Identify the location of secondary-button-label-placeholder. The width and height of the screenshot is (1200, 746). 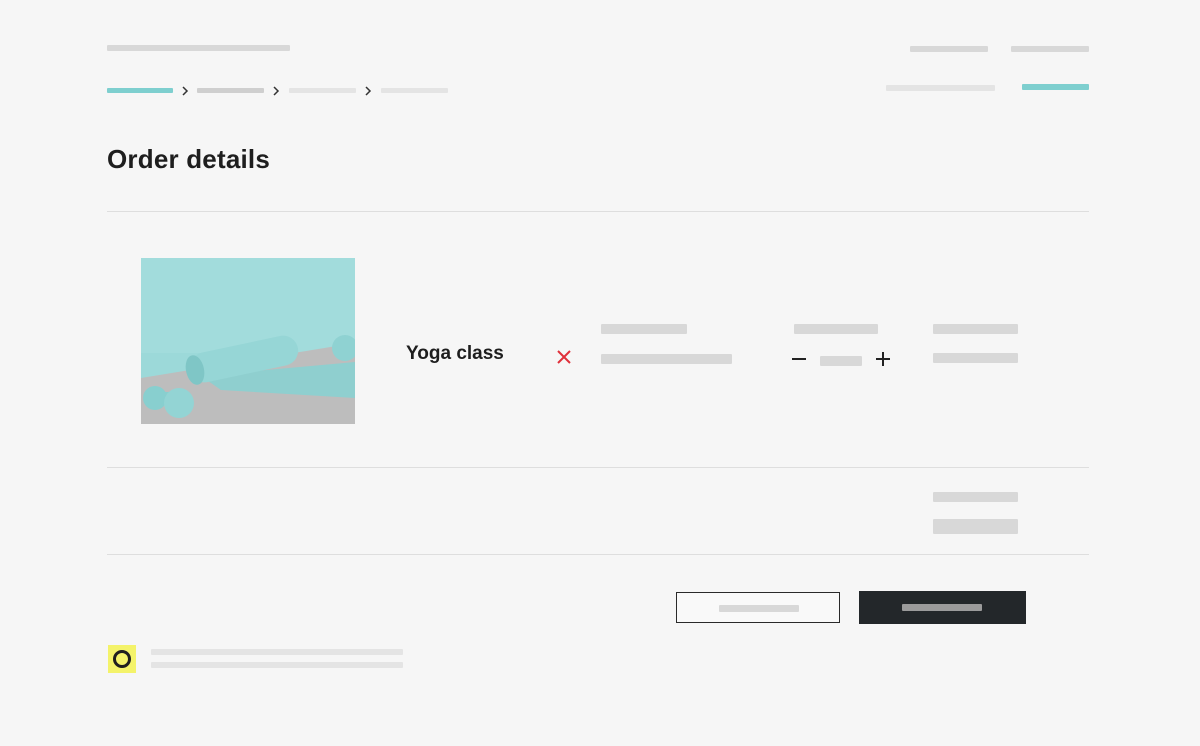
(759, 608).